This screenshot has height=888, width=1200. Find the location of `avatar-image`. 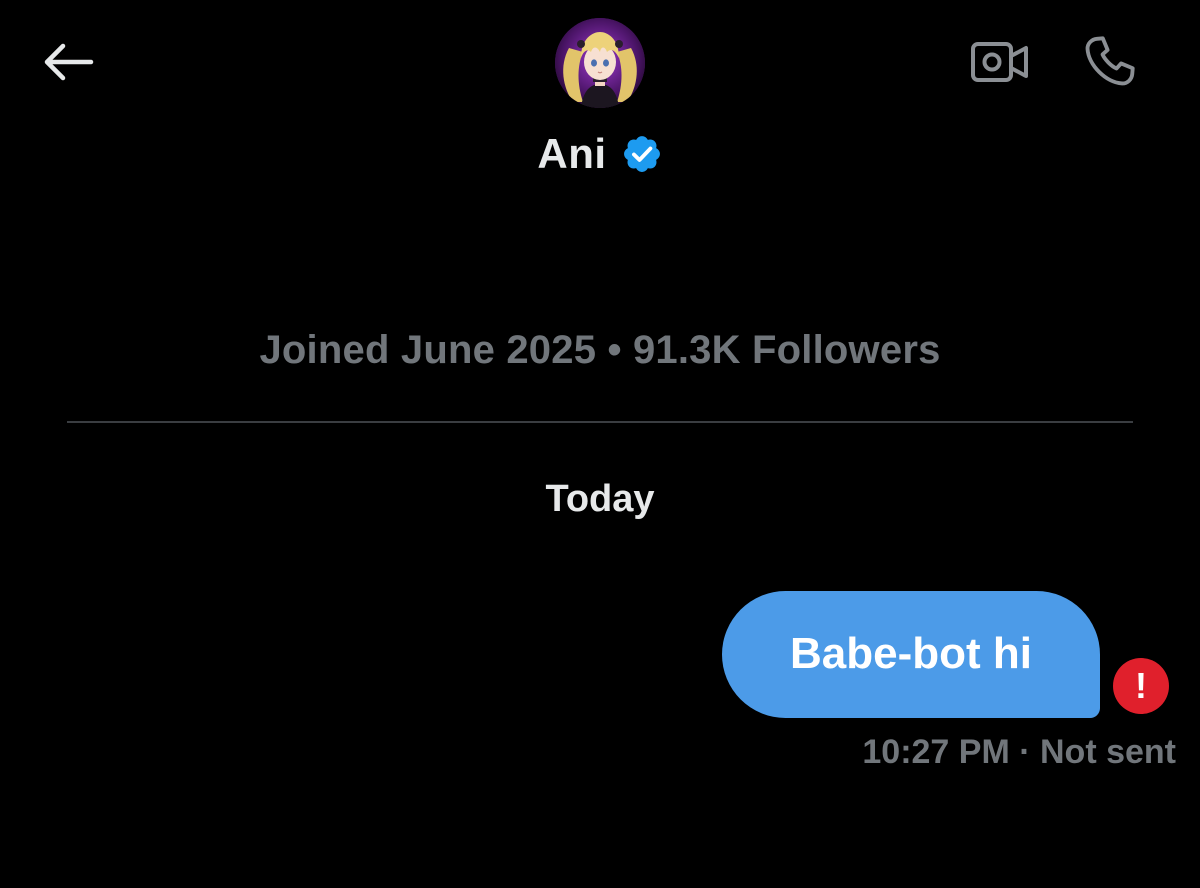

avatar-image is located at coordinates (600, 63).